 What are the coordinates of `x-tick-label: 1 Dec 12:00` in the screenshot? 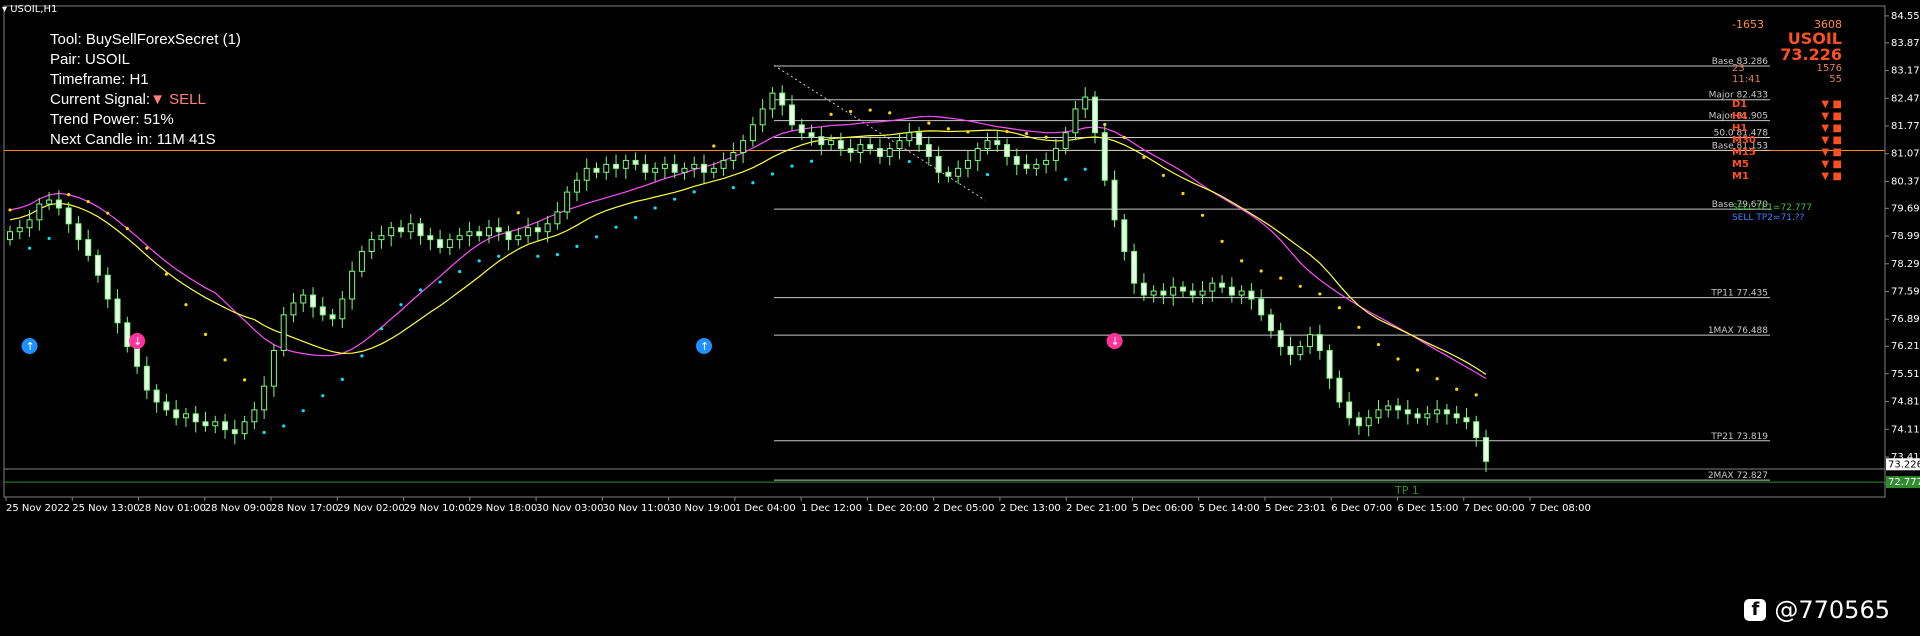 It's located at (831, 508).